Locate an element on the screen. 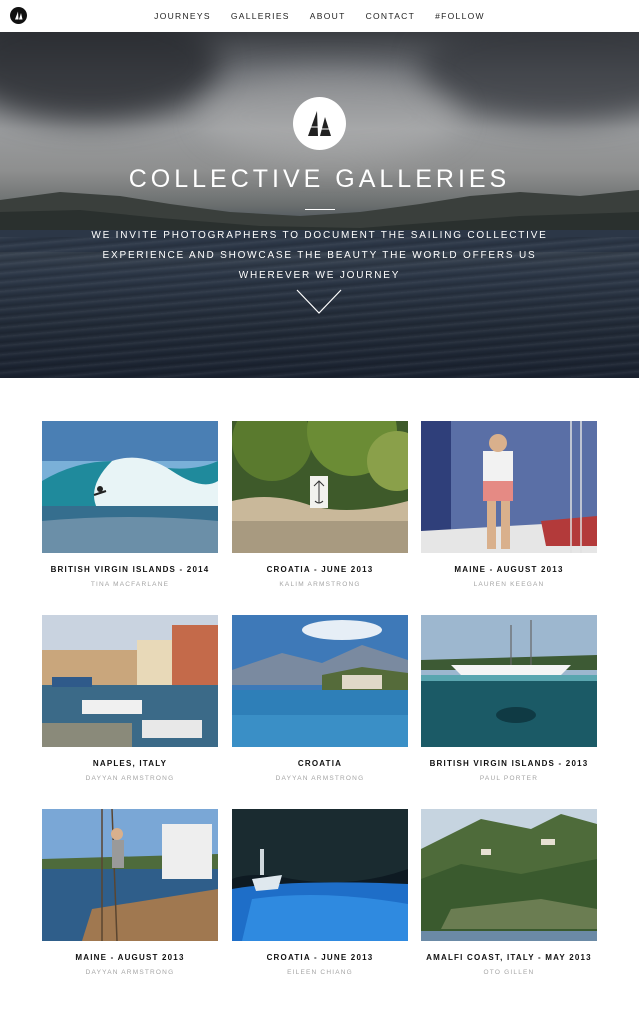 The height and width of the screenshot is (1024, 639). gallery-author: OTO GILLEN is located at coordinates (509, 972).